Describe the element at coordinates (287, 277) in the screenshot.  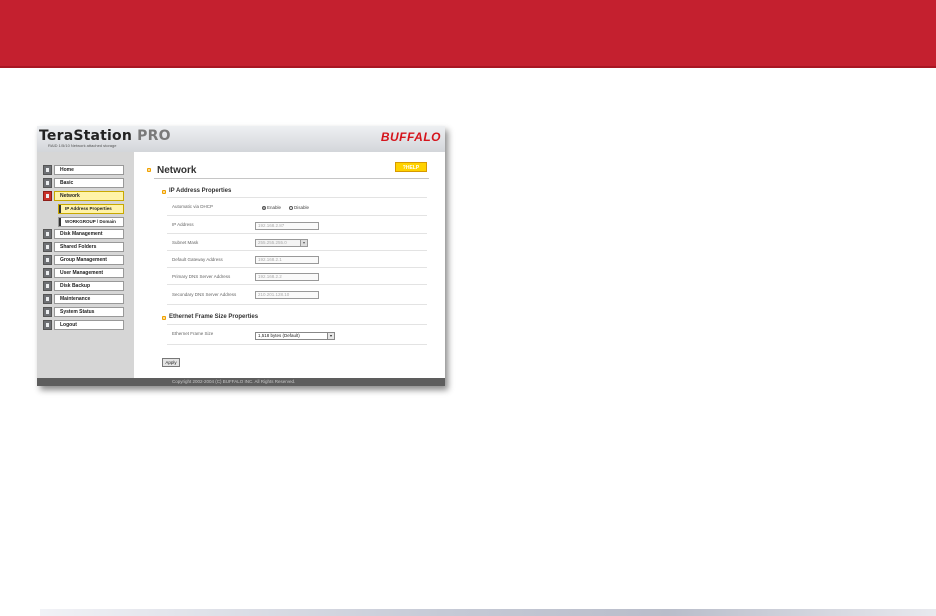
I see `primary-dns-input: 192.168.2.2` at that location.